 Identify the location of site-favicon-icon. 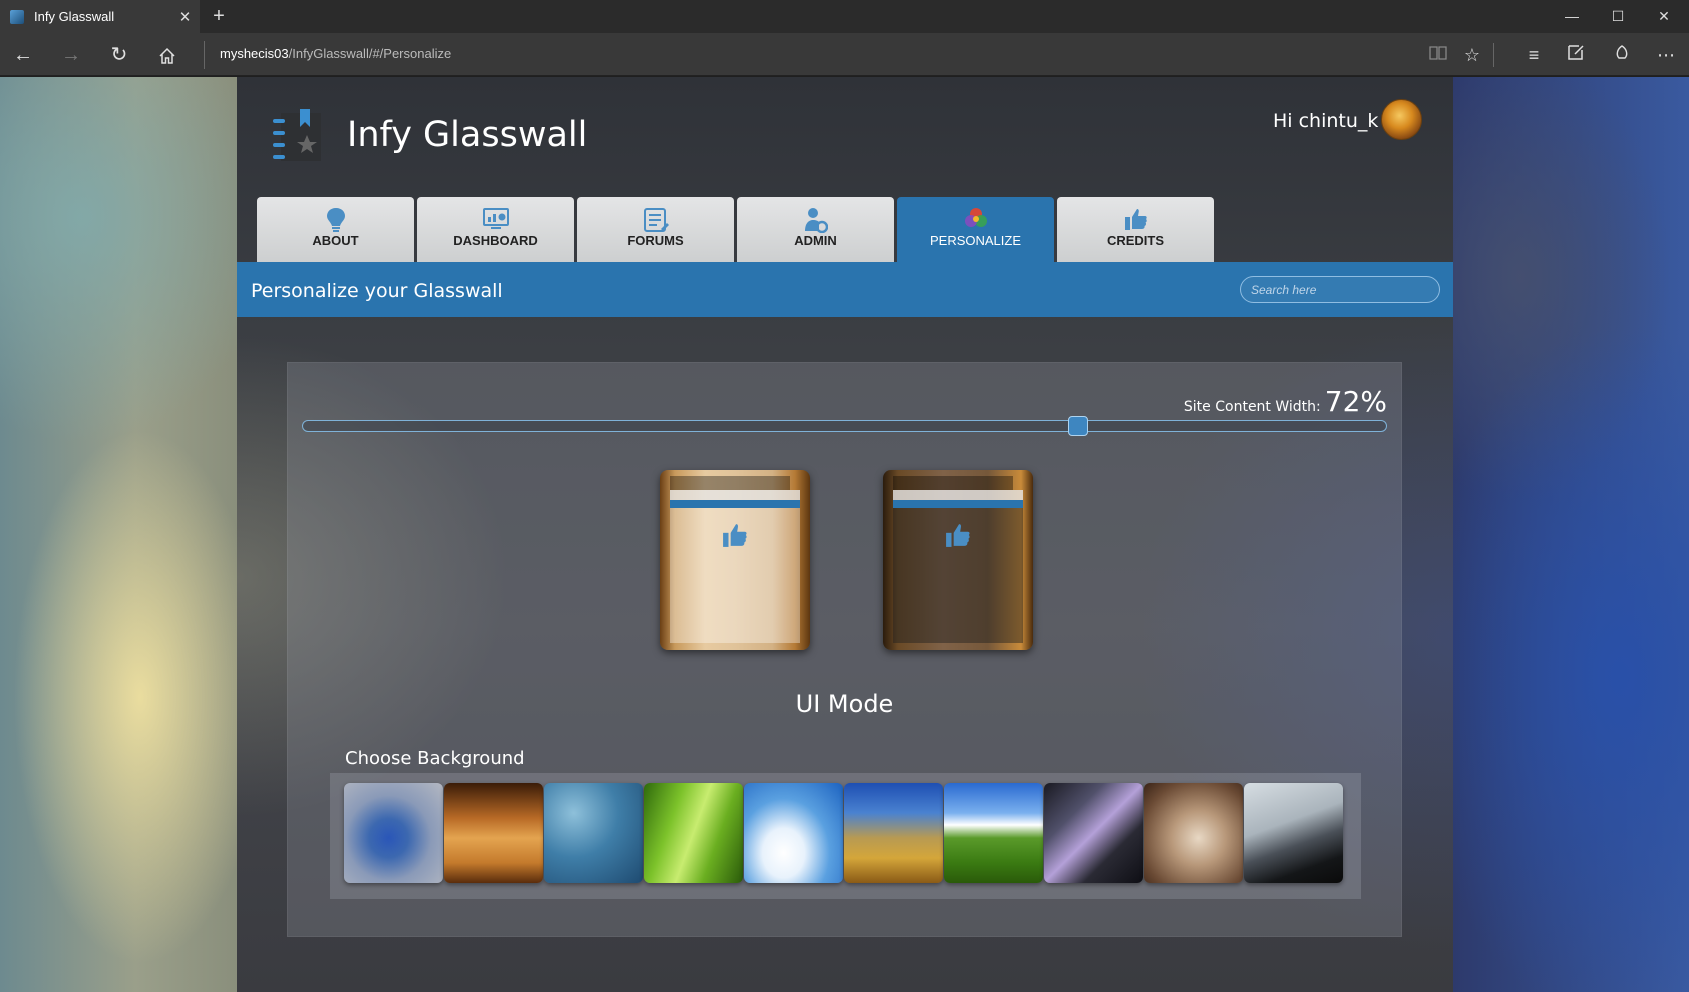
(17, 16).